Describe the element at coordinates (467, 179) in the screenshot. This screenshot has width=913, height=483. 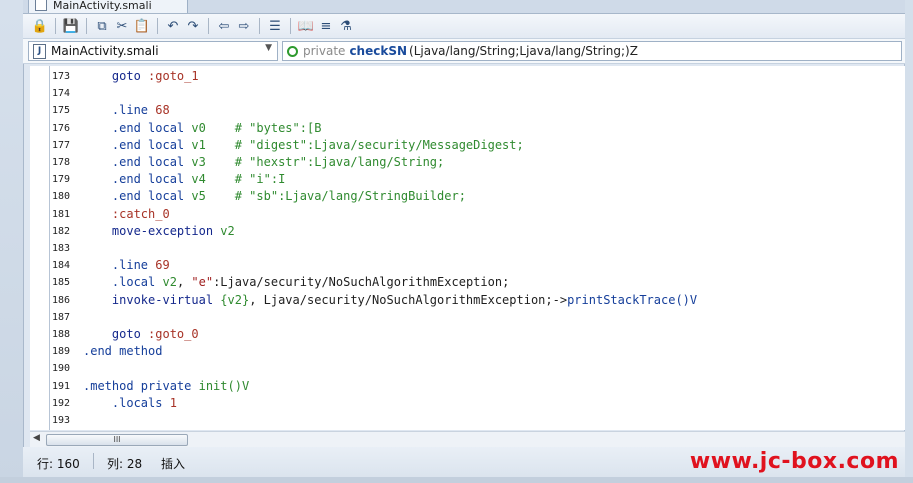
I see `code-line: 179 .end local v4 # "i":I` at that location.